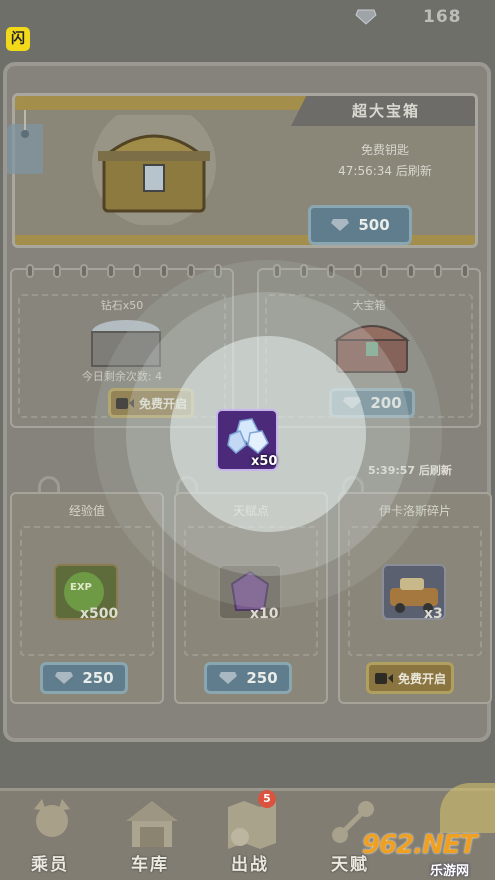 The height and width of the screenshot is (880, 495). Describe the element at coordinates (384, 150) in the screenshot. I see `free-key-label: 免费钥匙` at that location.